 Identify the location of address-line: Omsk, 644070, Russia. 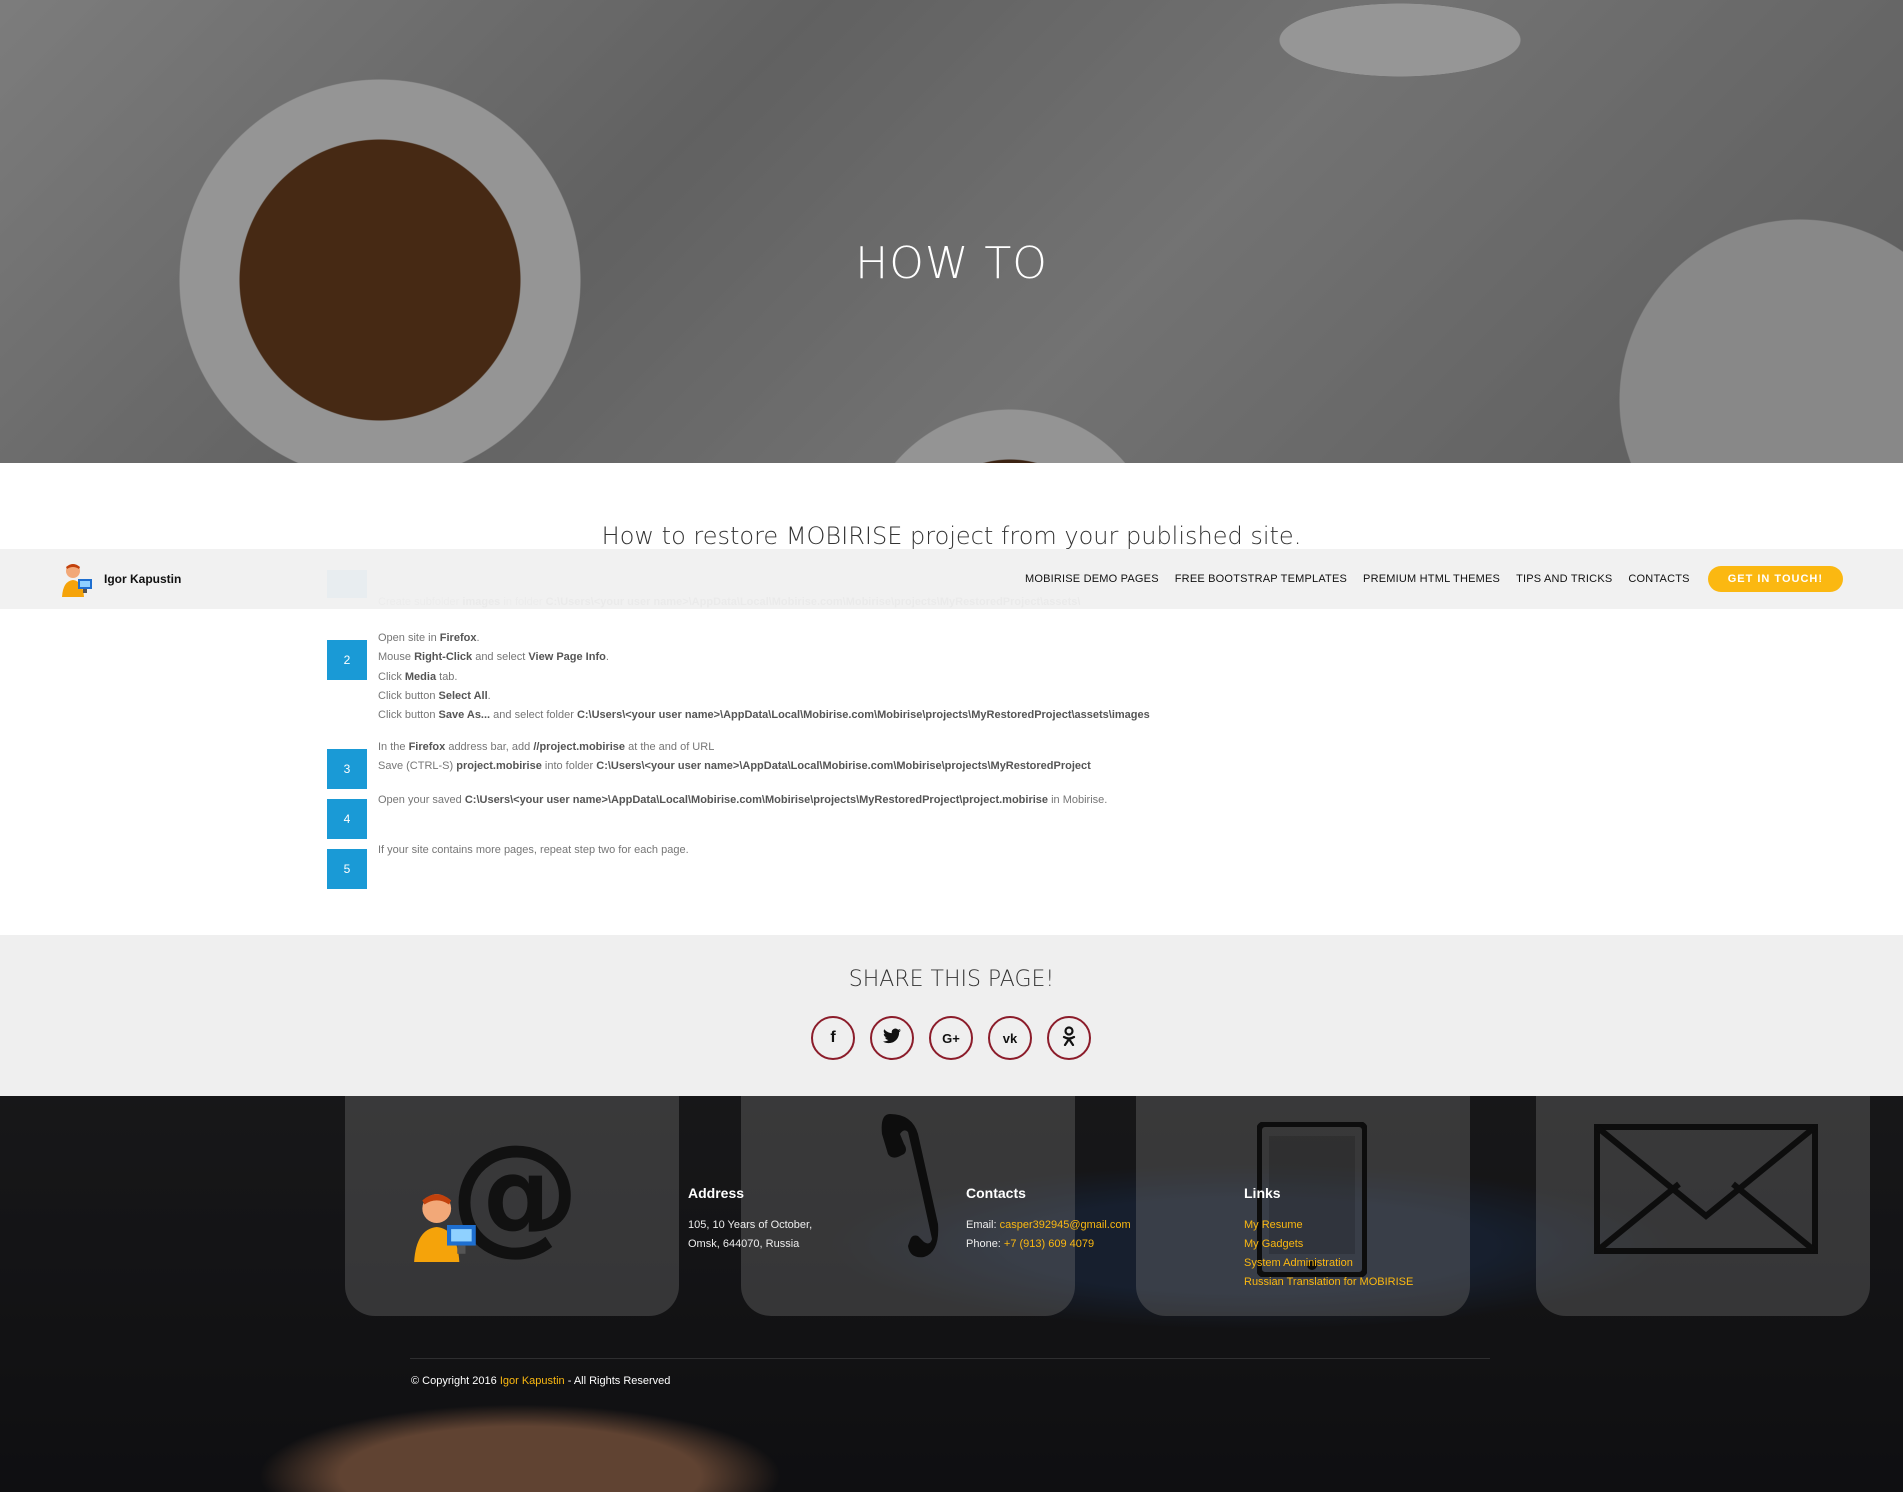
(744, 1244).